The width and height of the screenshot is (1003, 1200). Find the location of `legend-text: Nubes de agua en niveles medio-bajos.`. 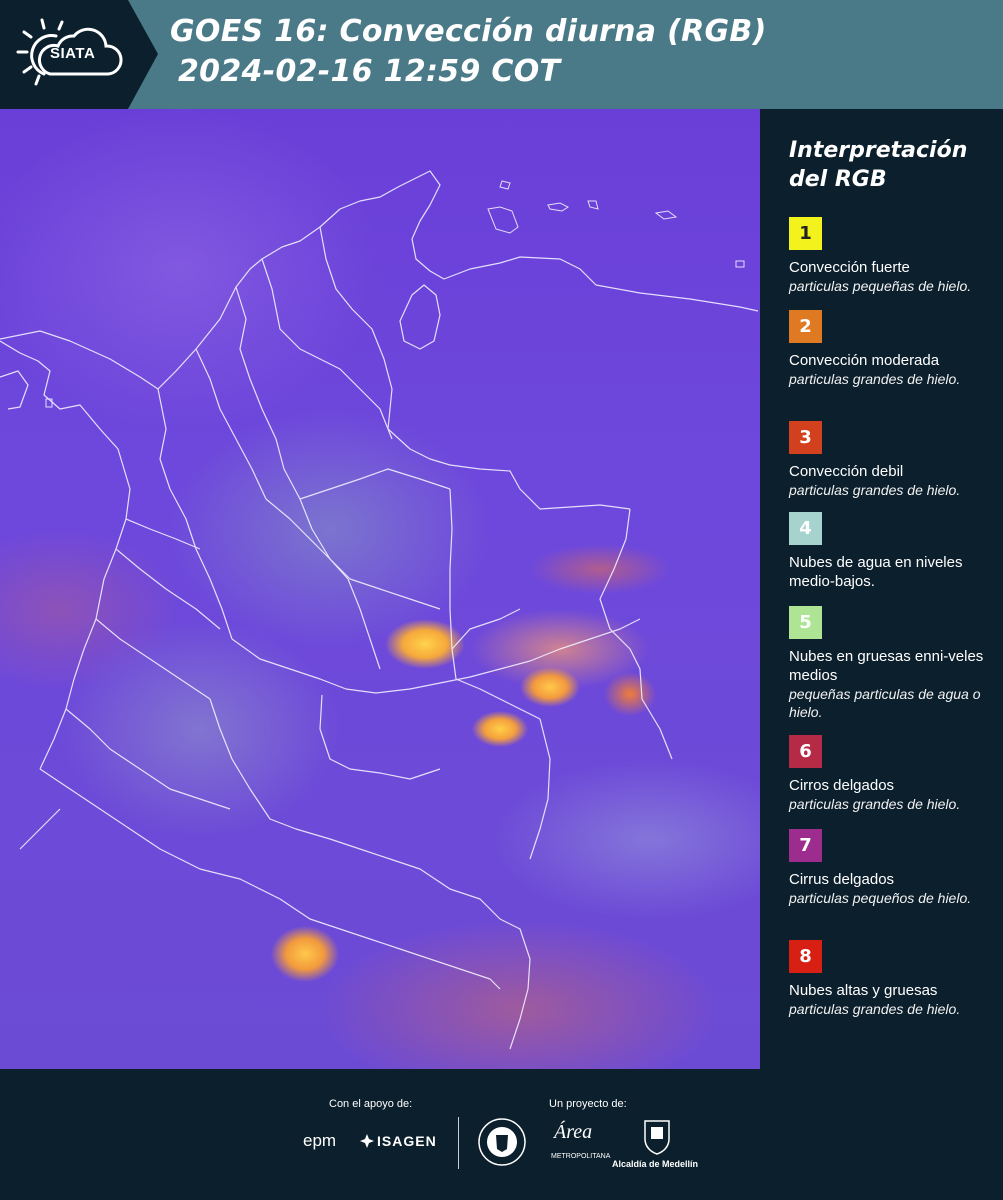

legend-text: Nubes de agua en niveles medio-bajos. is located at coordinates (889, 572).